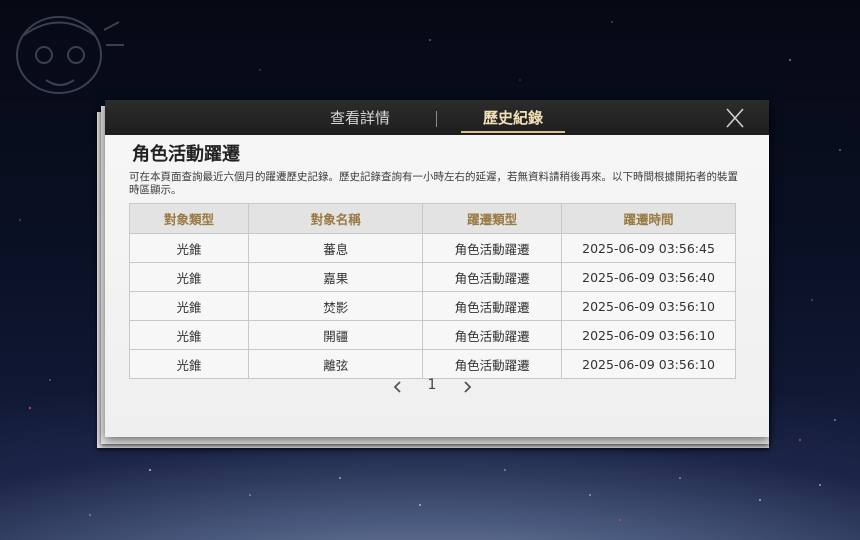  Describe the element at coordinates (735, 118) in the screenshot. I see `close-icon` at that location.